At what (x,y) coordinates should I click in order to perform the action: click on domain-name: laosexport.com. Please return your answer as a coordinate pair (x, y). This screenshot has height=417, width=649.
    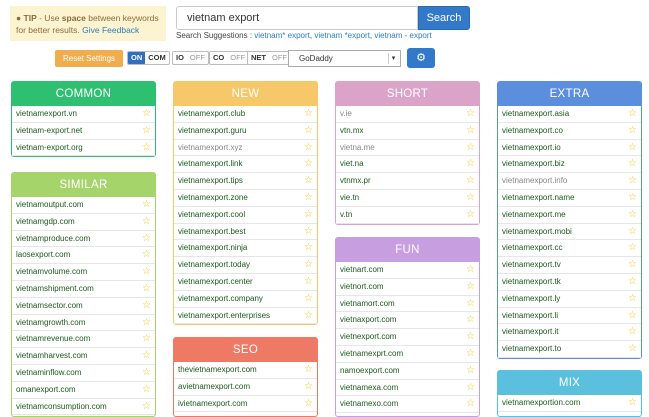
    Looking at the image, I should click on (43, 254).